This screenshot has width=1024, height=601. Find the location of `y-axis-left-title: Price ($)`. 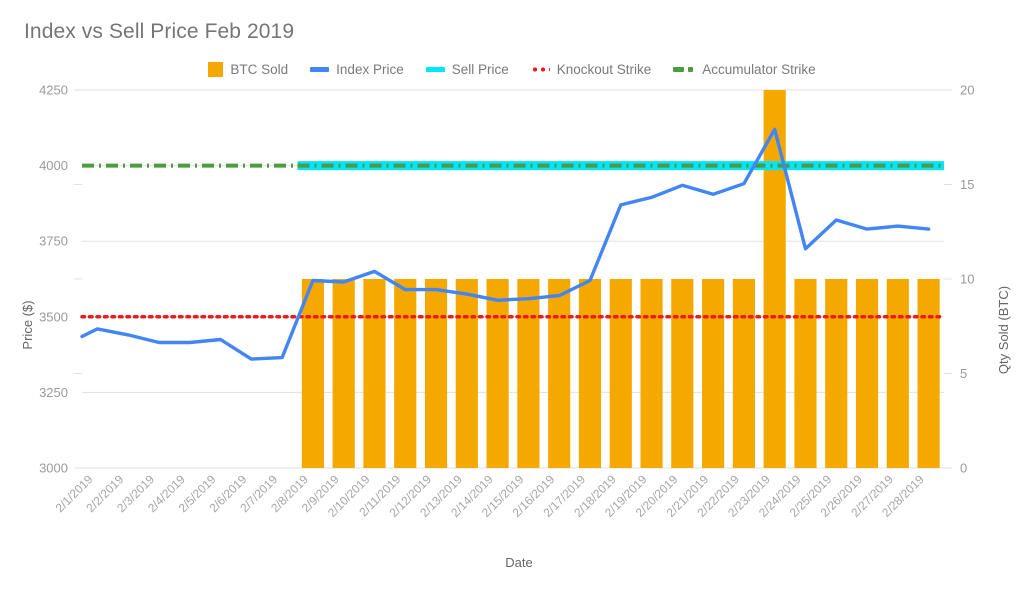

y-axis-left-title: Price ($) is located at coordinates (27, 324).